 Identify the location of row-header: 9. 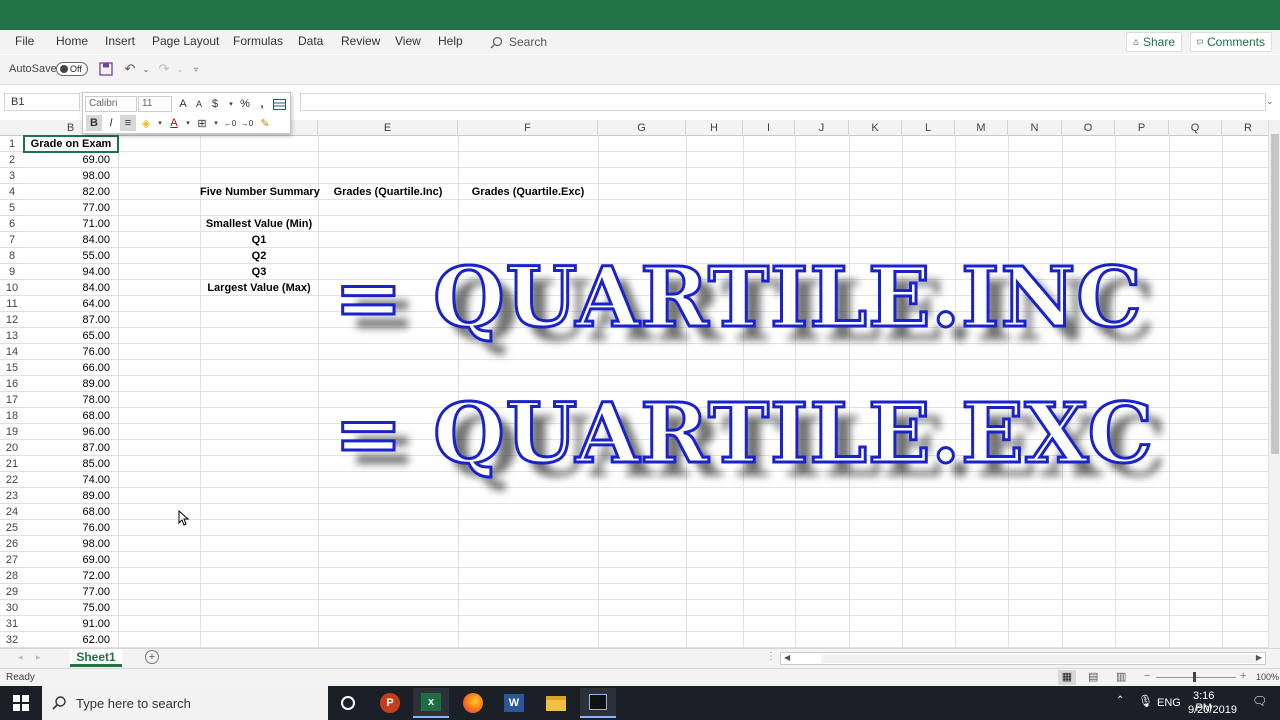
(12, 272).